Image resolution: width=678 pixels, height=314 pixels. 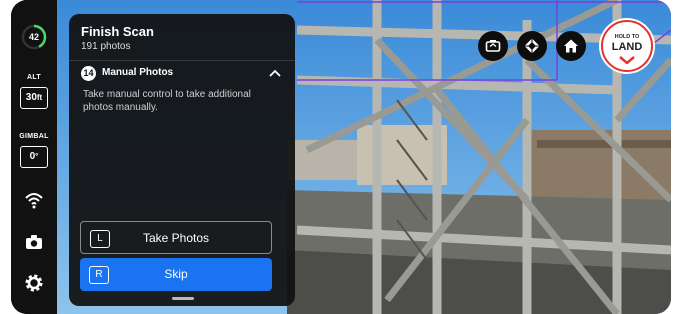 I want to click on gimbal-label: GIMBAL, so click(x=34, y=136).